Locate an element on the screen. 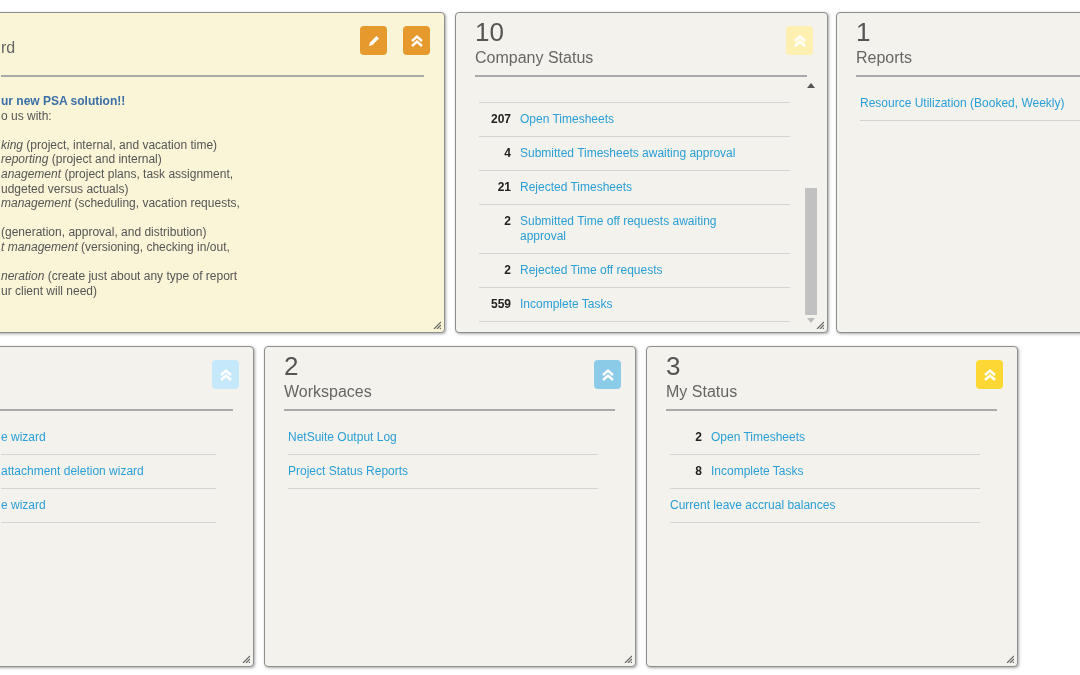  item-count: 10 is located at coordinates (489, 32).